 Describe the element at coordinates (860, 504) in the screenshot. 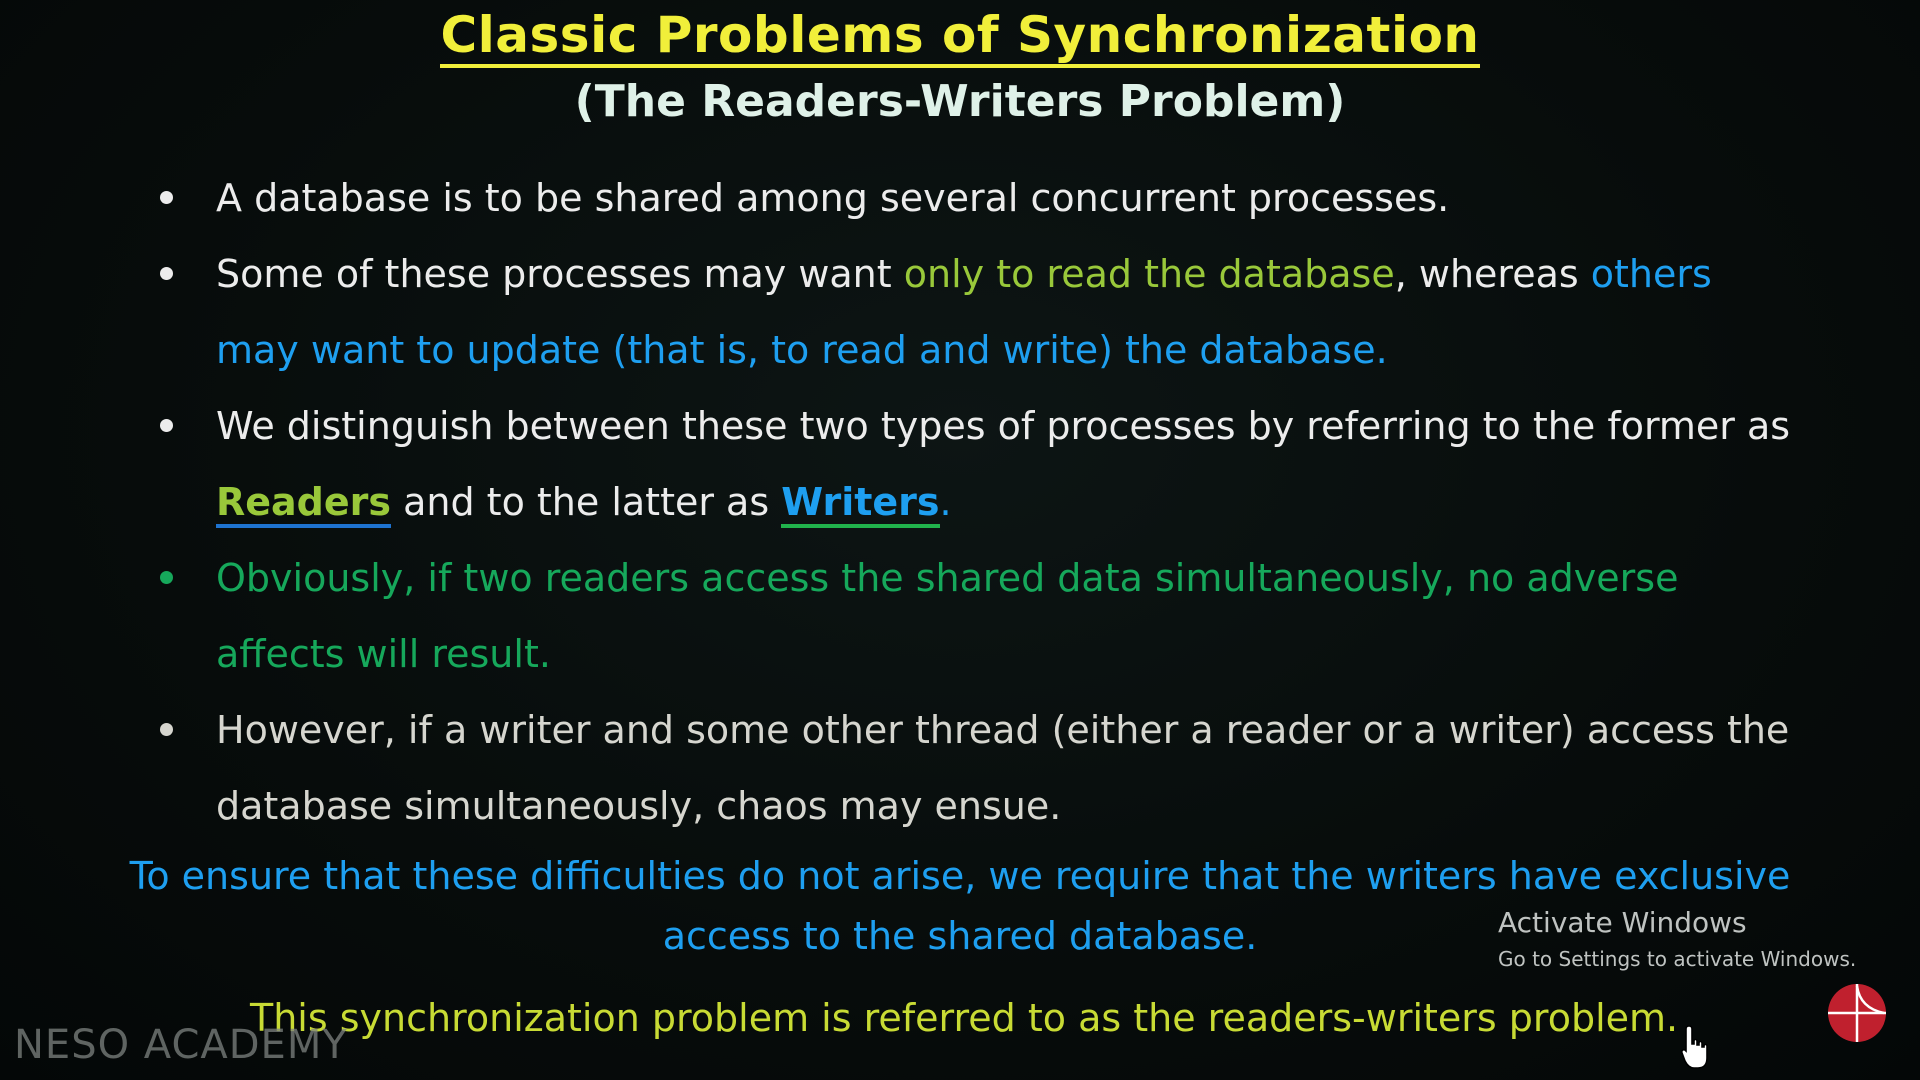

I see `writers-term: Writers` at that location.